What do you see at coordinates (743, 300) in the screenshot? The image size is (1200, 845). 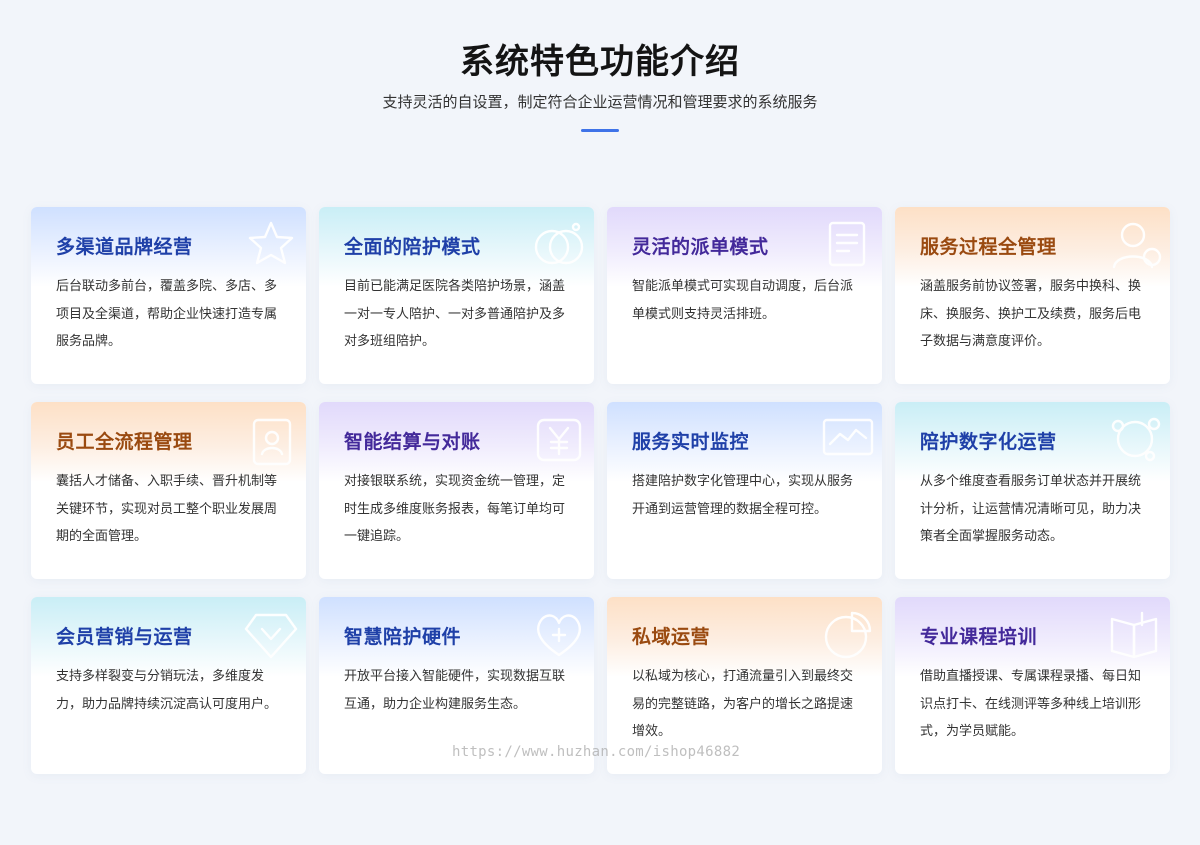 I see `card-description: 智能派单模式可实现自动调度，后台派单模式则支持灵活排班。` at bounding box center [743, 300].